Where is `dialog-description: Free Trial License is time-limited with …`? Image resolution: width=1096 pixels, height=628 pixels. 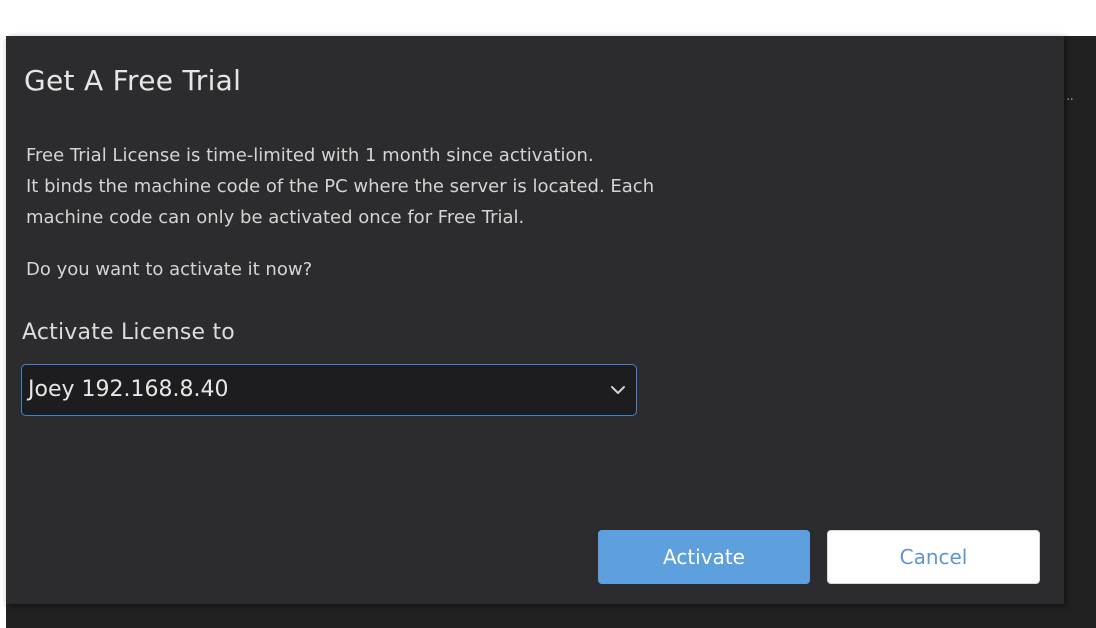
dialog-description: Free Trial License is time-limited with … is located at coordinates (506, 186).